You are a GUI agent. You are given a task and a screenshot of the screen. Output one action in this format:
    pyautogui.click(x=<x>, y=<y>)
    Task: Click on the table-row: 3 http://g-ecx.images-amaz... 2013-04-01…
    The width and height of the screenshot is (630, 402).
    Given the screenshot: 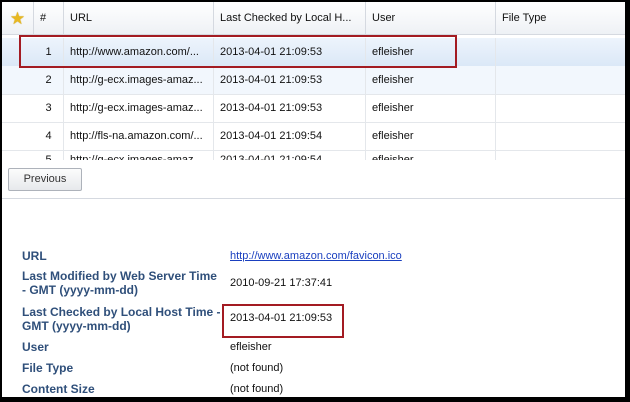 What is the action you would take?
    pyautogui.click(x=313, y=108)
    